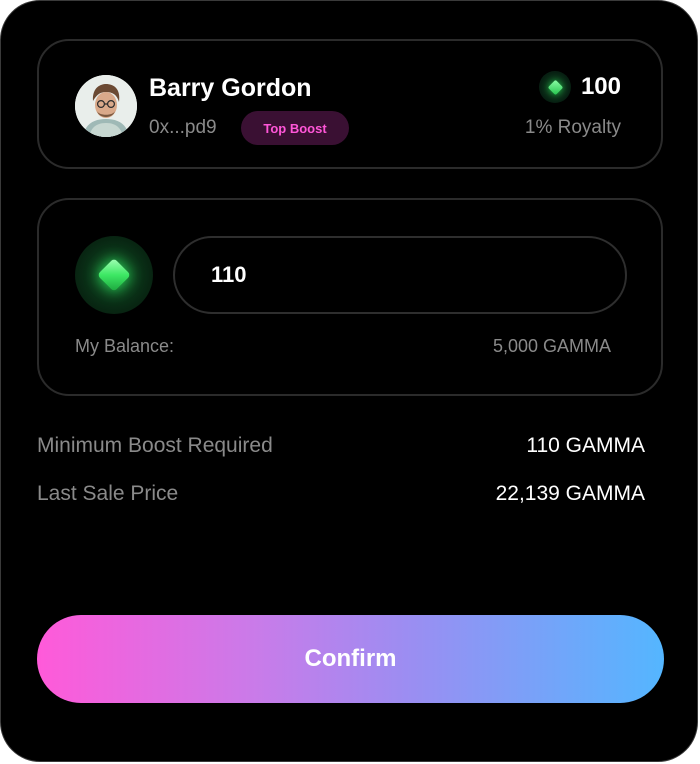 The height and width of the screenshot is (764, 700). I want to click on last-sale-label: Last Sale Price, so click(108, 493).